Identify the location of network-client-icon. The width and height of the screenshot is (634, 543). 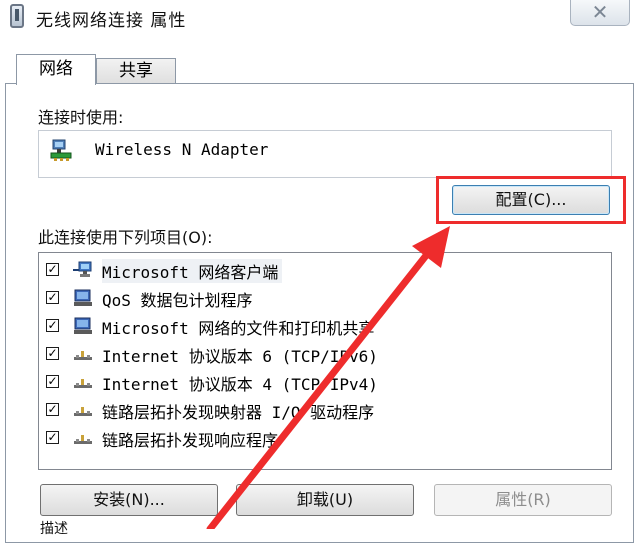
(82, 269).